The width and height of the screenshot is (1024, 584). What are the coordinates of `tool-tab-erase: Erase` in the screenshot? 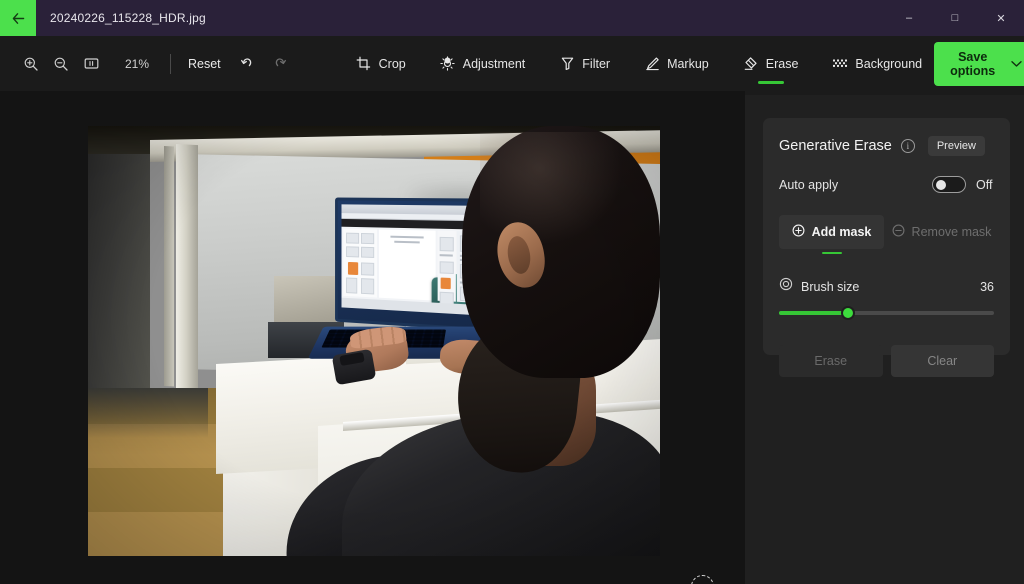 It's located at (771, 64).